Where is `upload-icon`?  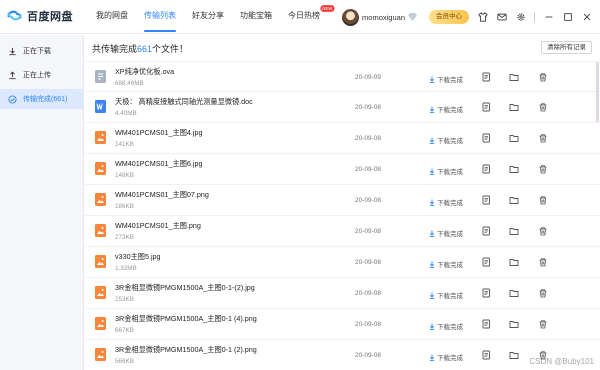 upload-icon is located at coordinates (12, 75).